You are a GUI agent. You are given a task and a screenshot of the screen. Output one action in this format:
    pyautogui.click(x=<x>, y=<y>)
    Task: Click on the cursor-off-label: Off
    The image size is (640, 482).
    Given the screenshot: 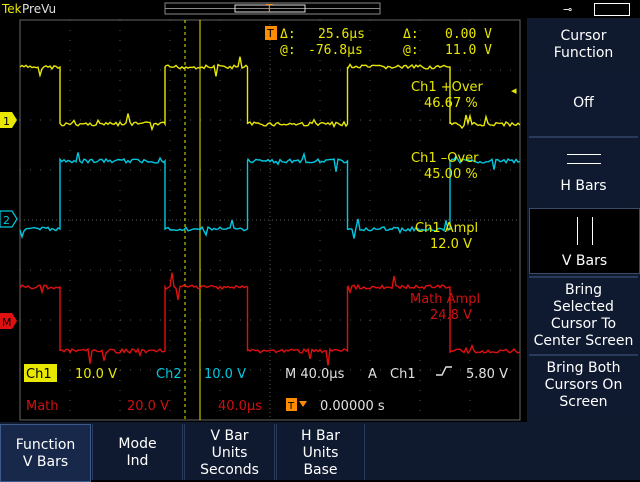 What is the action you would take?
    pyautogui.click(x=583, y=103)
    